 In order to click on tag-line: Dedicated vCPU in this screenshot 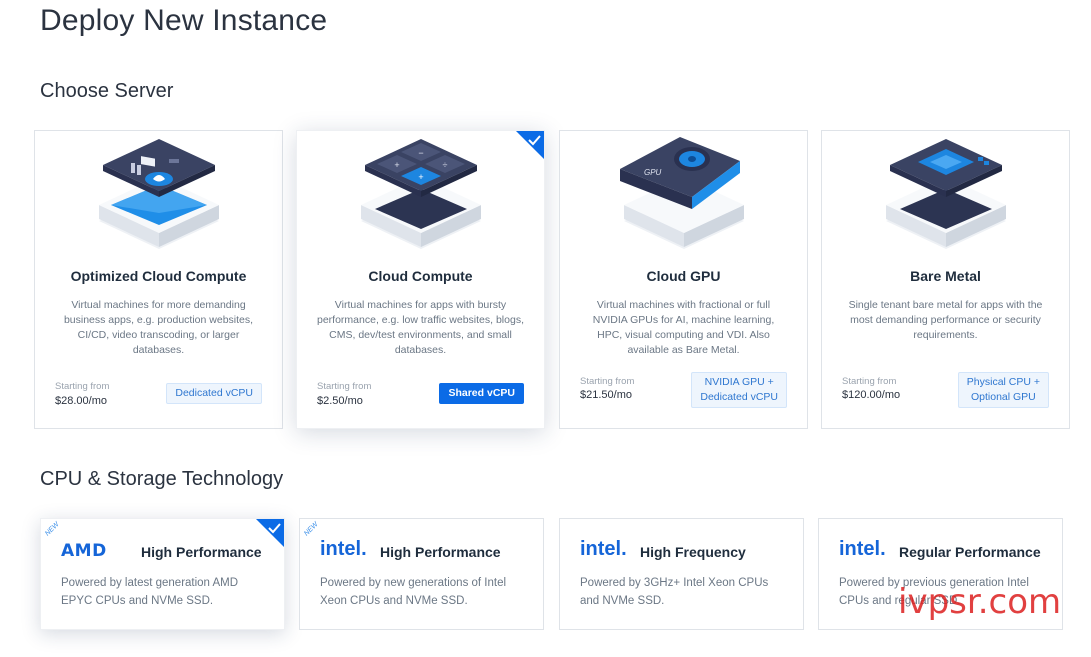, I will do `click(739, 397)`.